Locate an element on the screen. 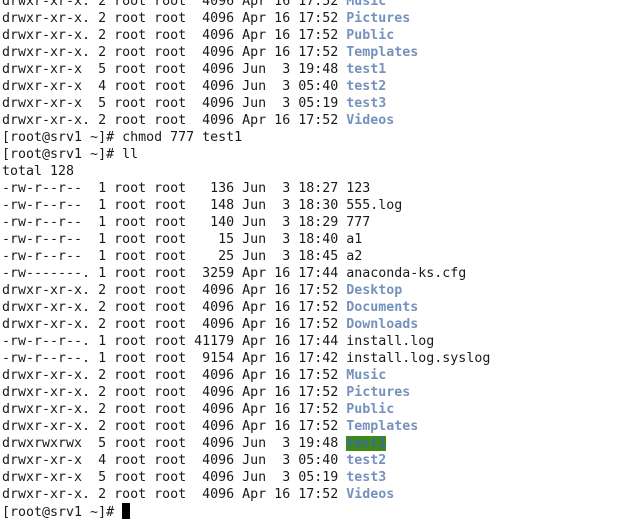 This screenshot has width=623, height=524. file-name: 555.log is located at coordinates (374, 205).